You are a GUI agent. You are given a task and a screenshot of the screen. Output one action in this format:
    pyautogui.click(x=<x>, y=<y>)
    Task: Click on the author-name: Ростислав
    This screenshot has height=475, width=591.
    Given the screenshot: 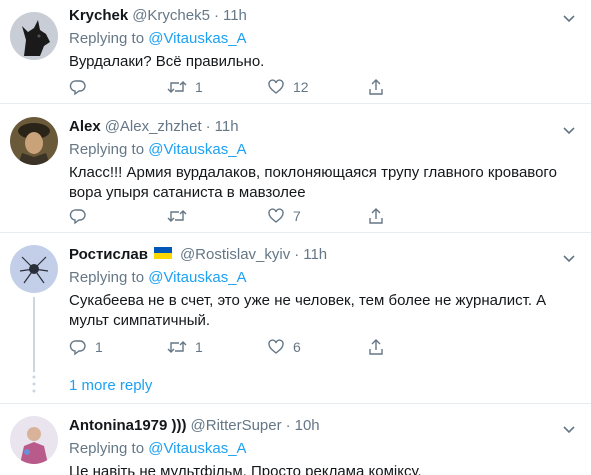 What is the action you would take?
    pyautogui.click(x=108, y=255)
    